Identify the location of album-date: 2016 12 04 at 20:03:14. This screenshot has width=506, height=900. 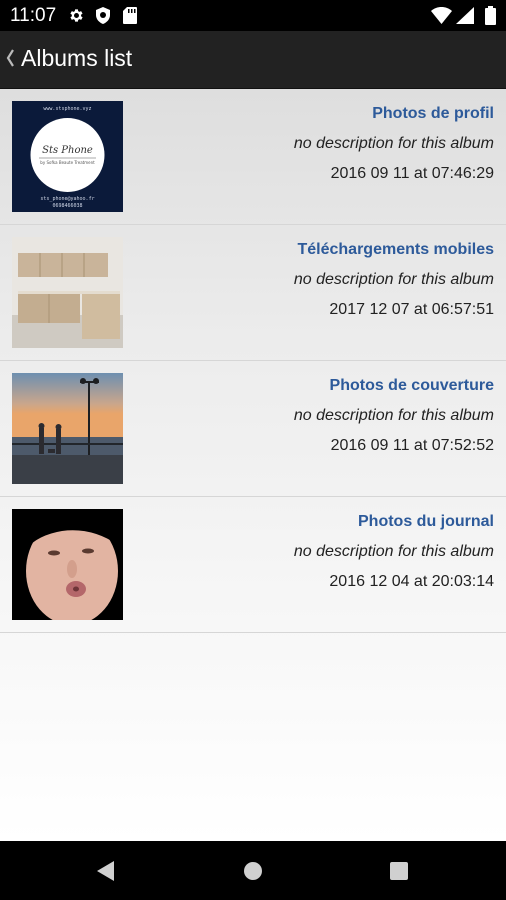
(411, 581).